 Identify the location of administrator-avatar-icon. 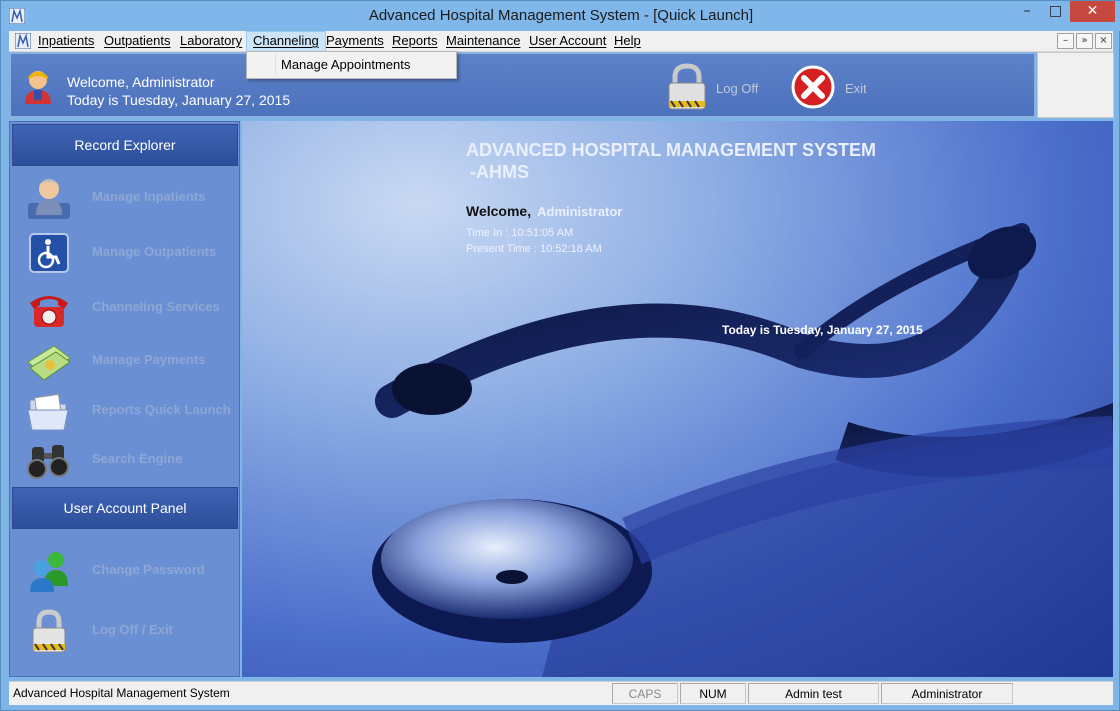
(38, 87).